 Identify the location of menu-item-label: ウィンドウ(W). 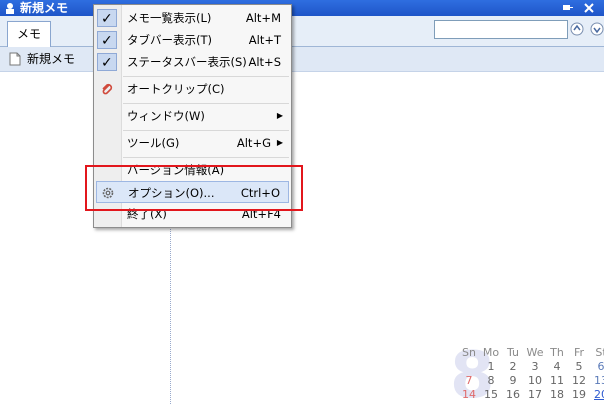
(166, 116).